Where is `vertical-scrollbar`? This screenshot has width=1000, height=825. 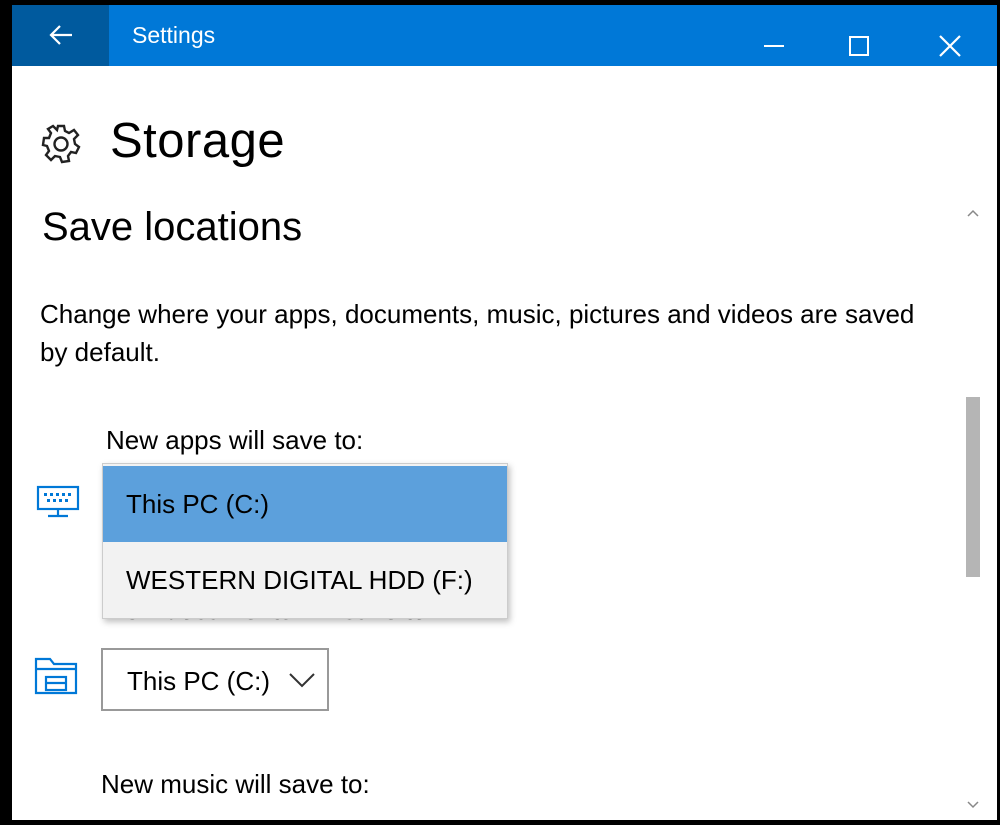
vertical-scrollbar is located at coordinates (973, 511).